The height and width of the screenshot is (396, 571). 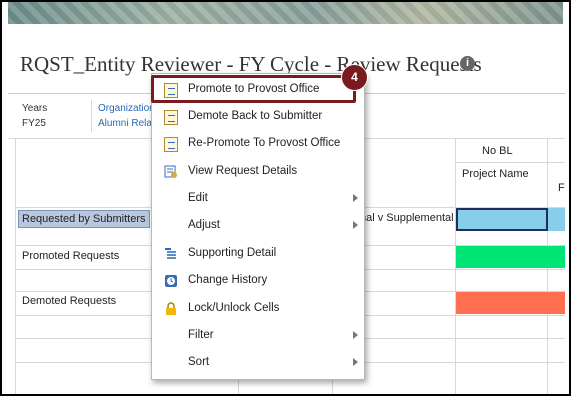 I want to click on info-icon: i, so click(x=467, y=63).